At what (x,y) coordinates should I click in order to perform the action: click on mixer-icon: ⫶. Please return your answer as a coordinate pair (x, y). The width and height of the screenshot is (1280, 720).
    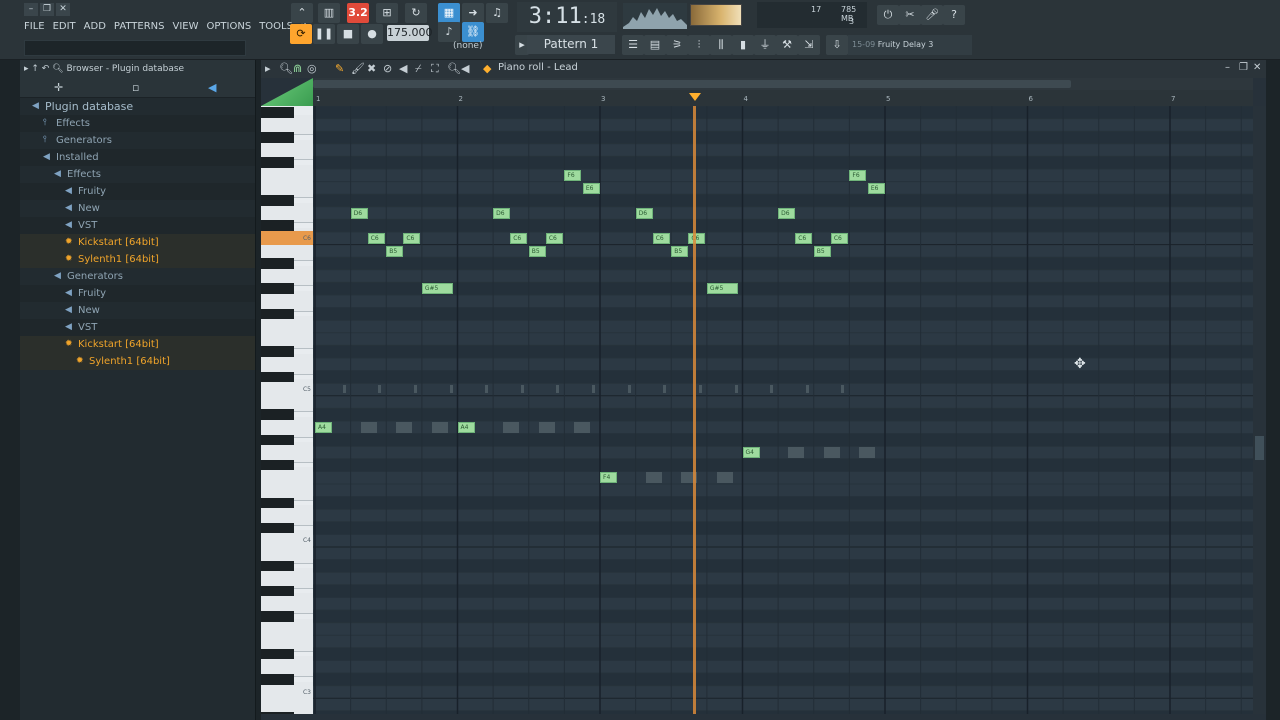
    Looking at the image, I should click on (699, 45).